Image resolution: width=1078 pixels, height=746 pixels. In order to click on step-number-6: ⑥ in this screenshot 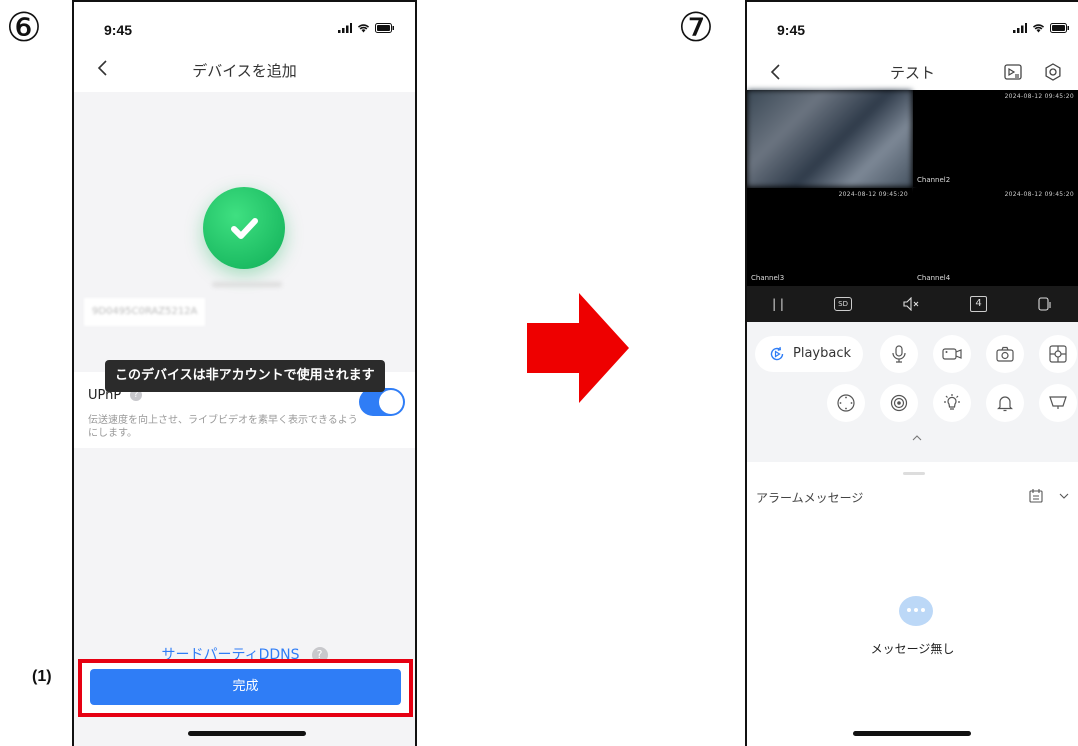, I will do `click(24, 28)`.